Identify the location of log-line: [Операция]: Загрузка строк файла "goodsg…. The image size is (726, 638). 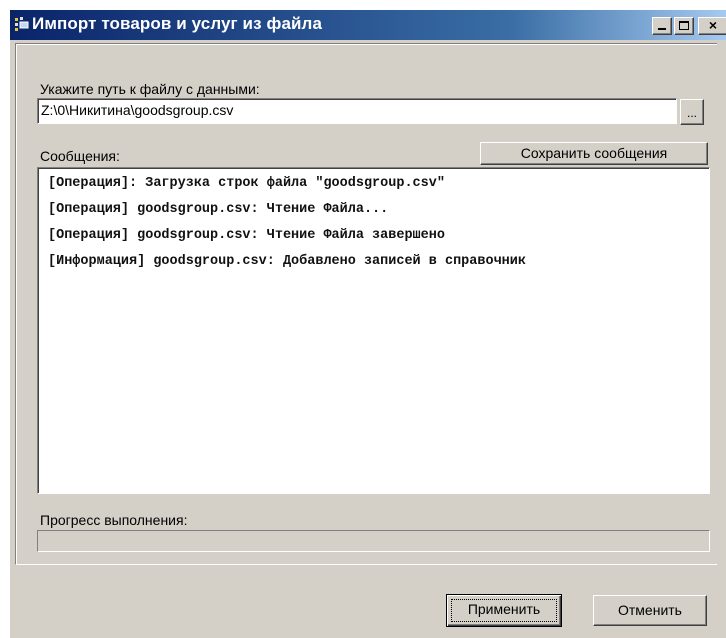
(246, 183).